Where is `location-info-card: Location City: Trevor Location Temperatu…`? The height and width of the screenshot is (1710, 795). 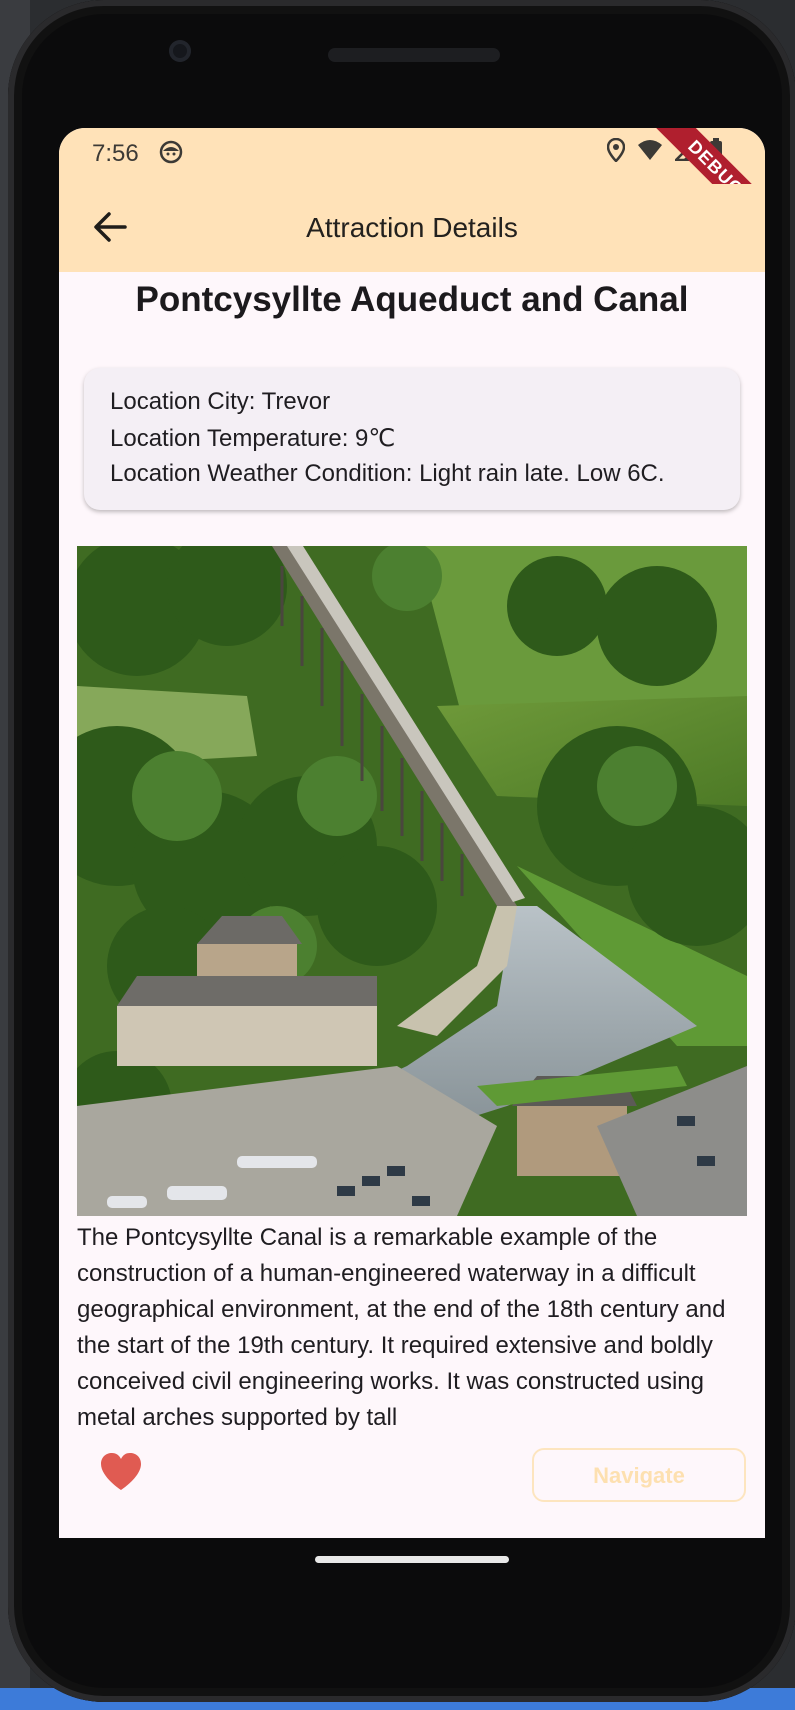 location-info-card: Location City: Trevor Location Temperatu… is located at coordinates (412, 439).